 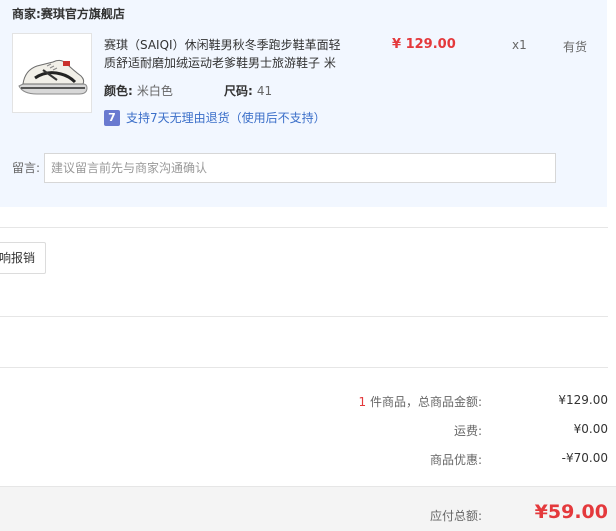 What do you see at coordinates (519, 45) in the screenshot?
I see `product-quantity: x1` at bounding box center [519, 45].